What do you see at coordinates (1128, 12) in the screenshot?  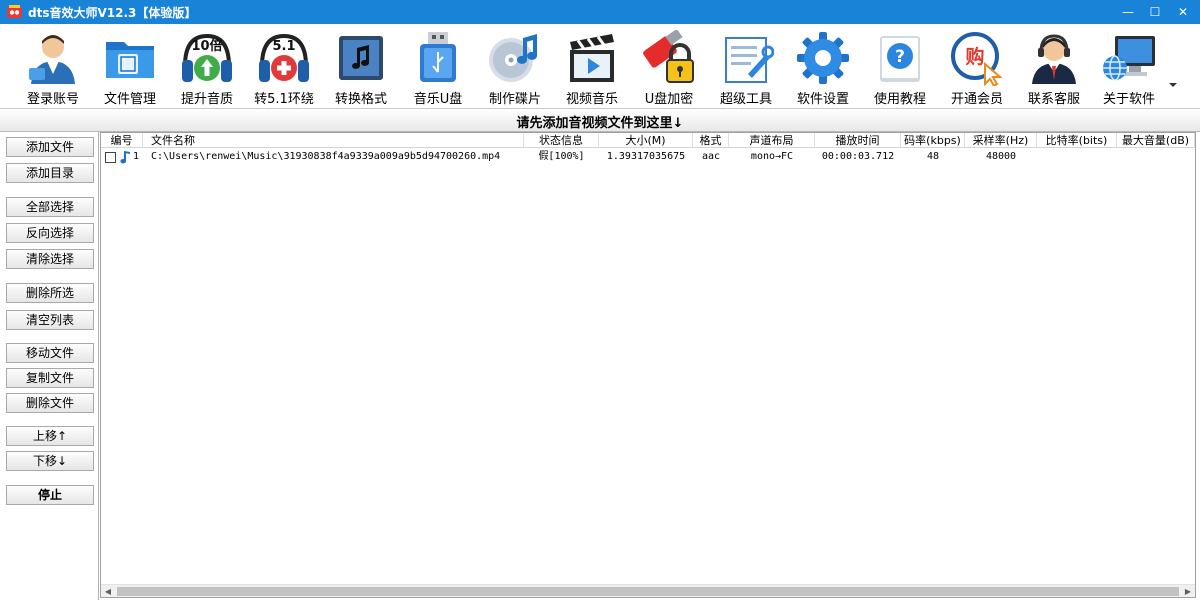 I see `minimize-button: —` at bounding box center [1128, 12].